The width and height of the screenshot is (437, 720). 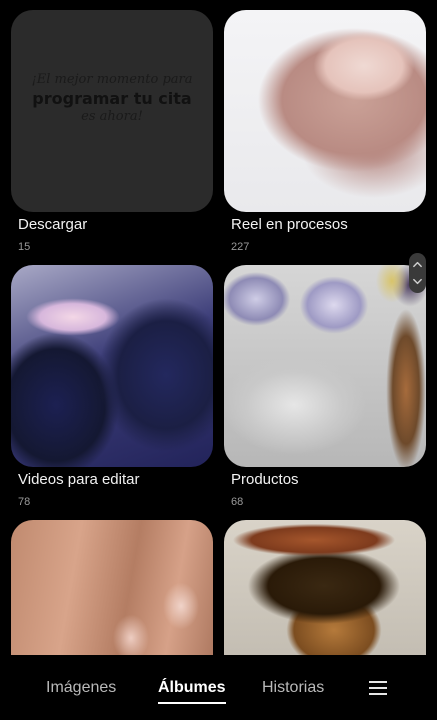 What do you see at coordinates (265, 479) in the screenshot?
I see `album-title: Productos` at bounding box center [265, 479].